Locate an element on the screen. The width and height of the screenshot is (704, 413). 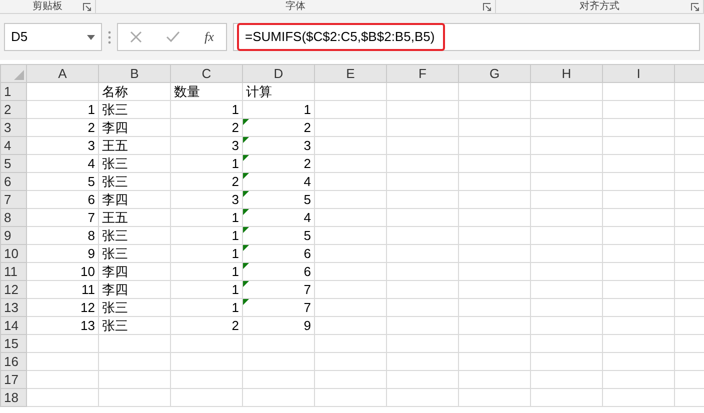
table-cell: 8 is located at coordinates (62, 235).